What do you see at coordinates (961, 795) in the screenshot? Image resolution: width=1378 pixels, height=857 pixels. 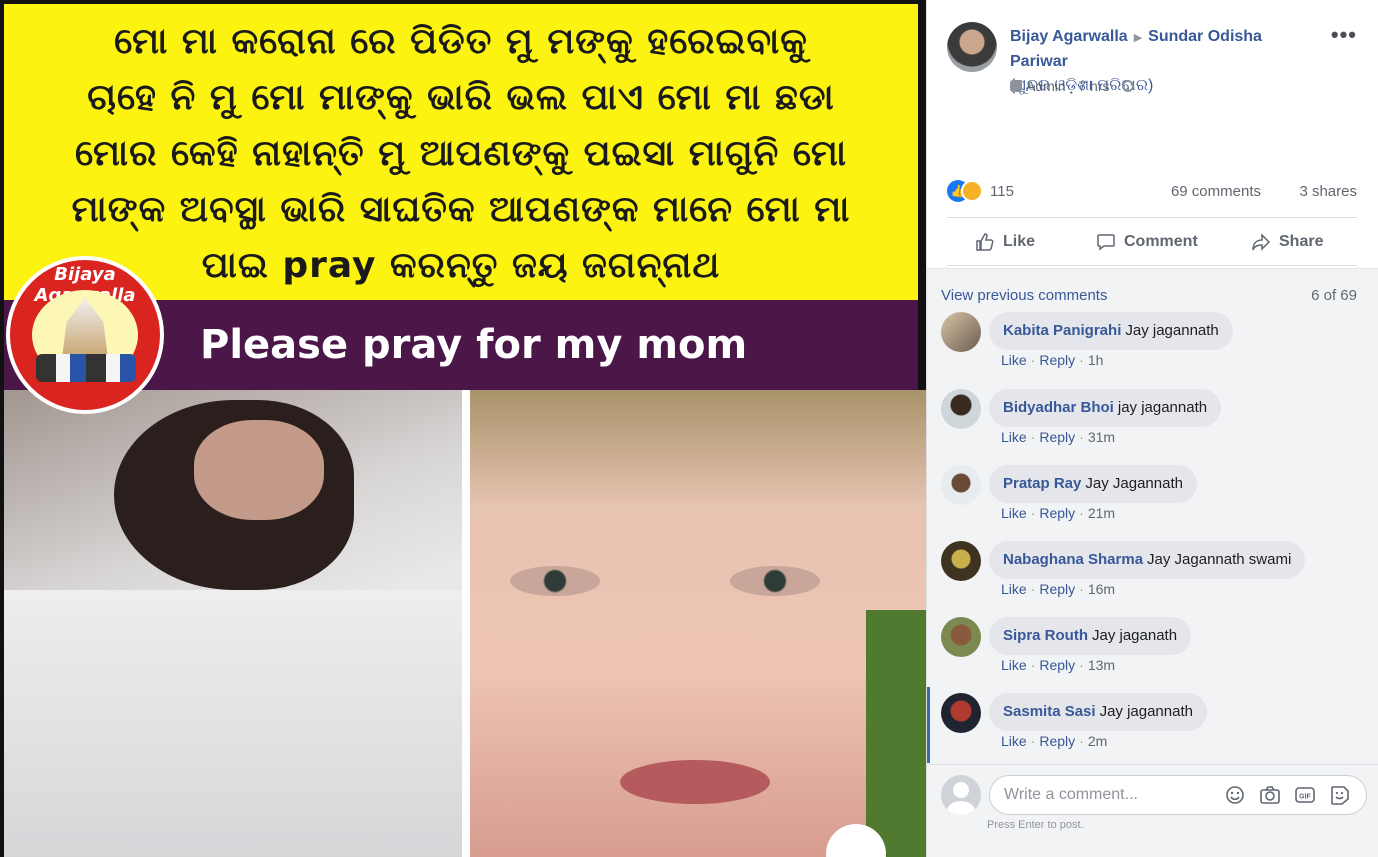 I see `user-avatar` at bounding box center [961, 795].